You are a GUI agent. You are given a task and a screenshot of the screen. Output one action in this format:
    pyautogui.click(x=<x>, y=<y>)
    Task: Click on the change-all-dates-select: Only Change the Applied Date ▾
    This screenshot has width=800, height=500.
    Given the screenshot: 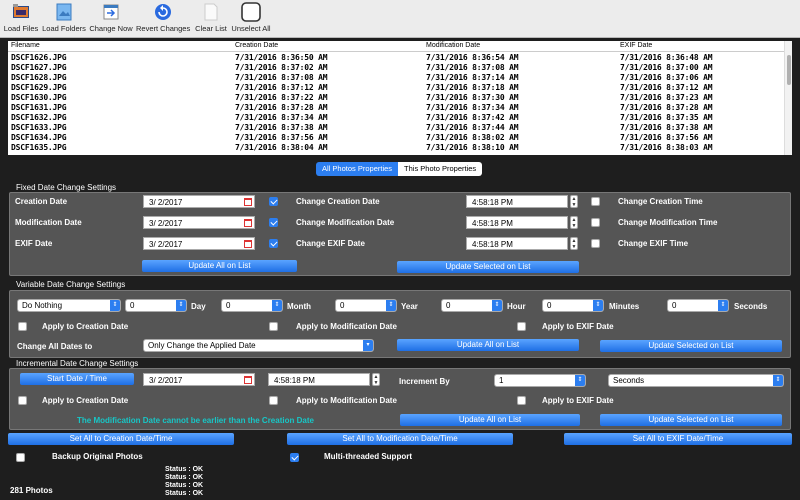 What is the action you would take?
    pyautogui.click(x=258, y=345)
    